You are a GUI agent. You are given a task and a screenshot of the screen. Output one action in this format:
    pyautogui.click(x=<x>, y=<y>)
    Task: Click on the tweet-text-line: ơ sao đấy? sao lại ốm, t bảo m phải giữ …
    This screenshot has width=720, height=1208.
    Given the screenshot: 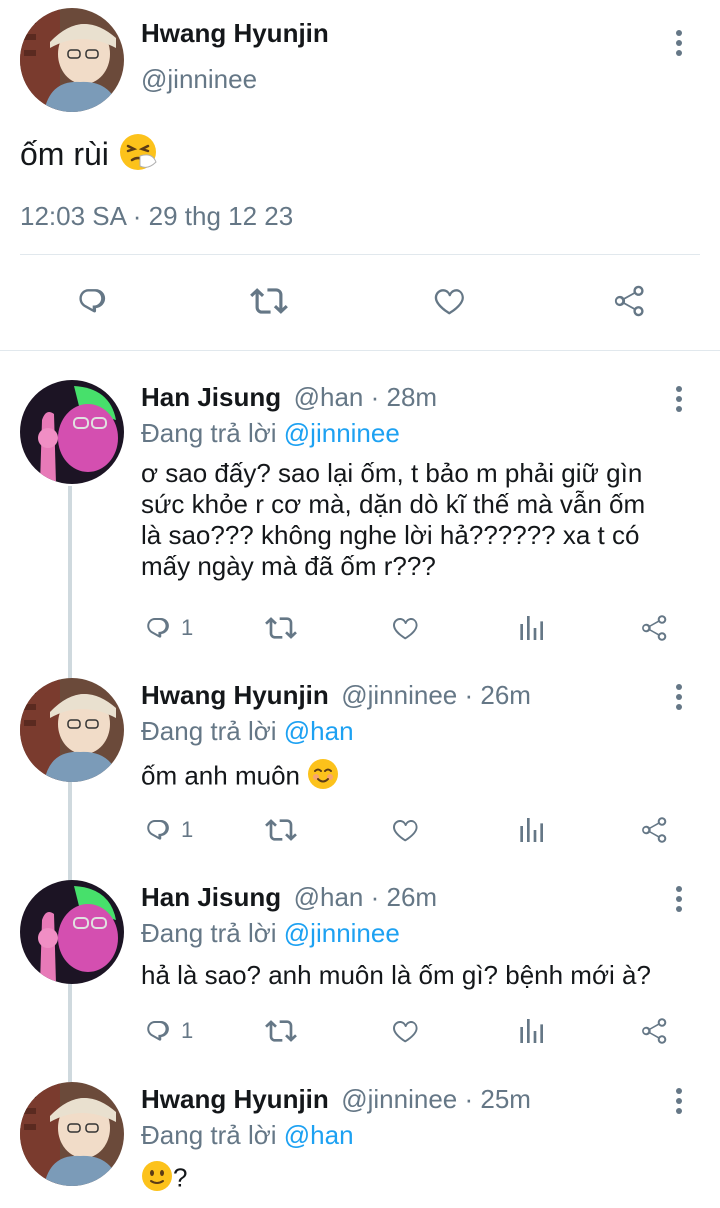 What is the action you would take?
    pyautogui.click(x=392, y=473)
    